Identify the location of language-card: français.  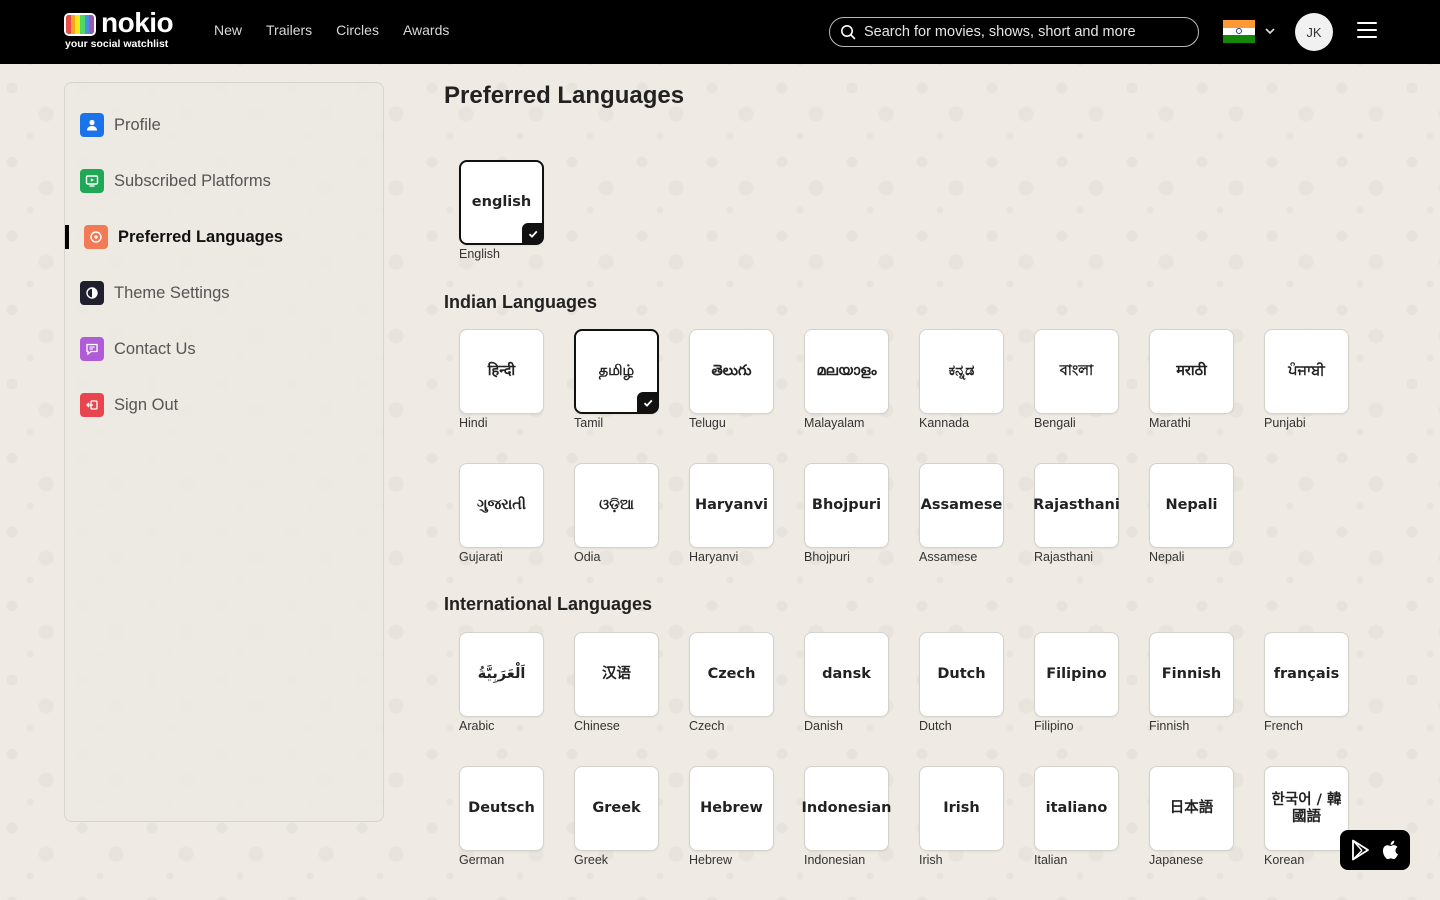
(1306, 674).